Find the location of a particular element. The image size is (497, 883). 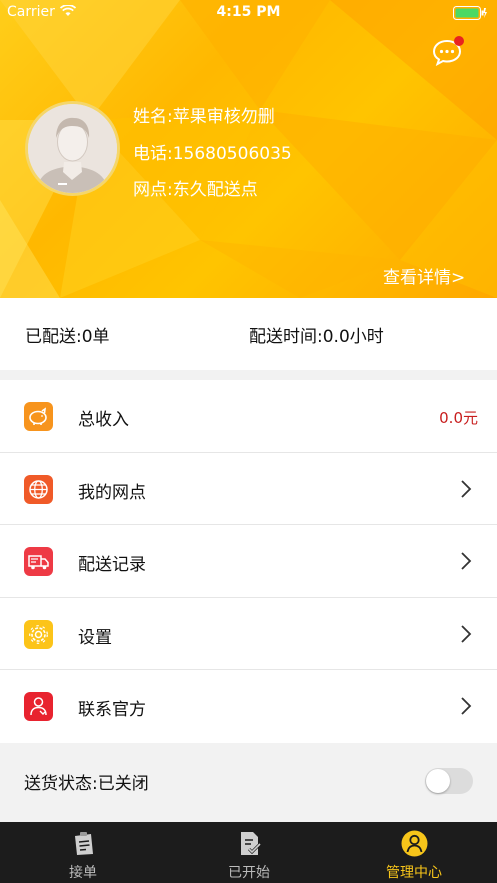

menu-item-delivery-records: 配送记录 is located at coordinates (248, 561).